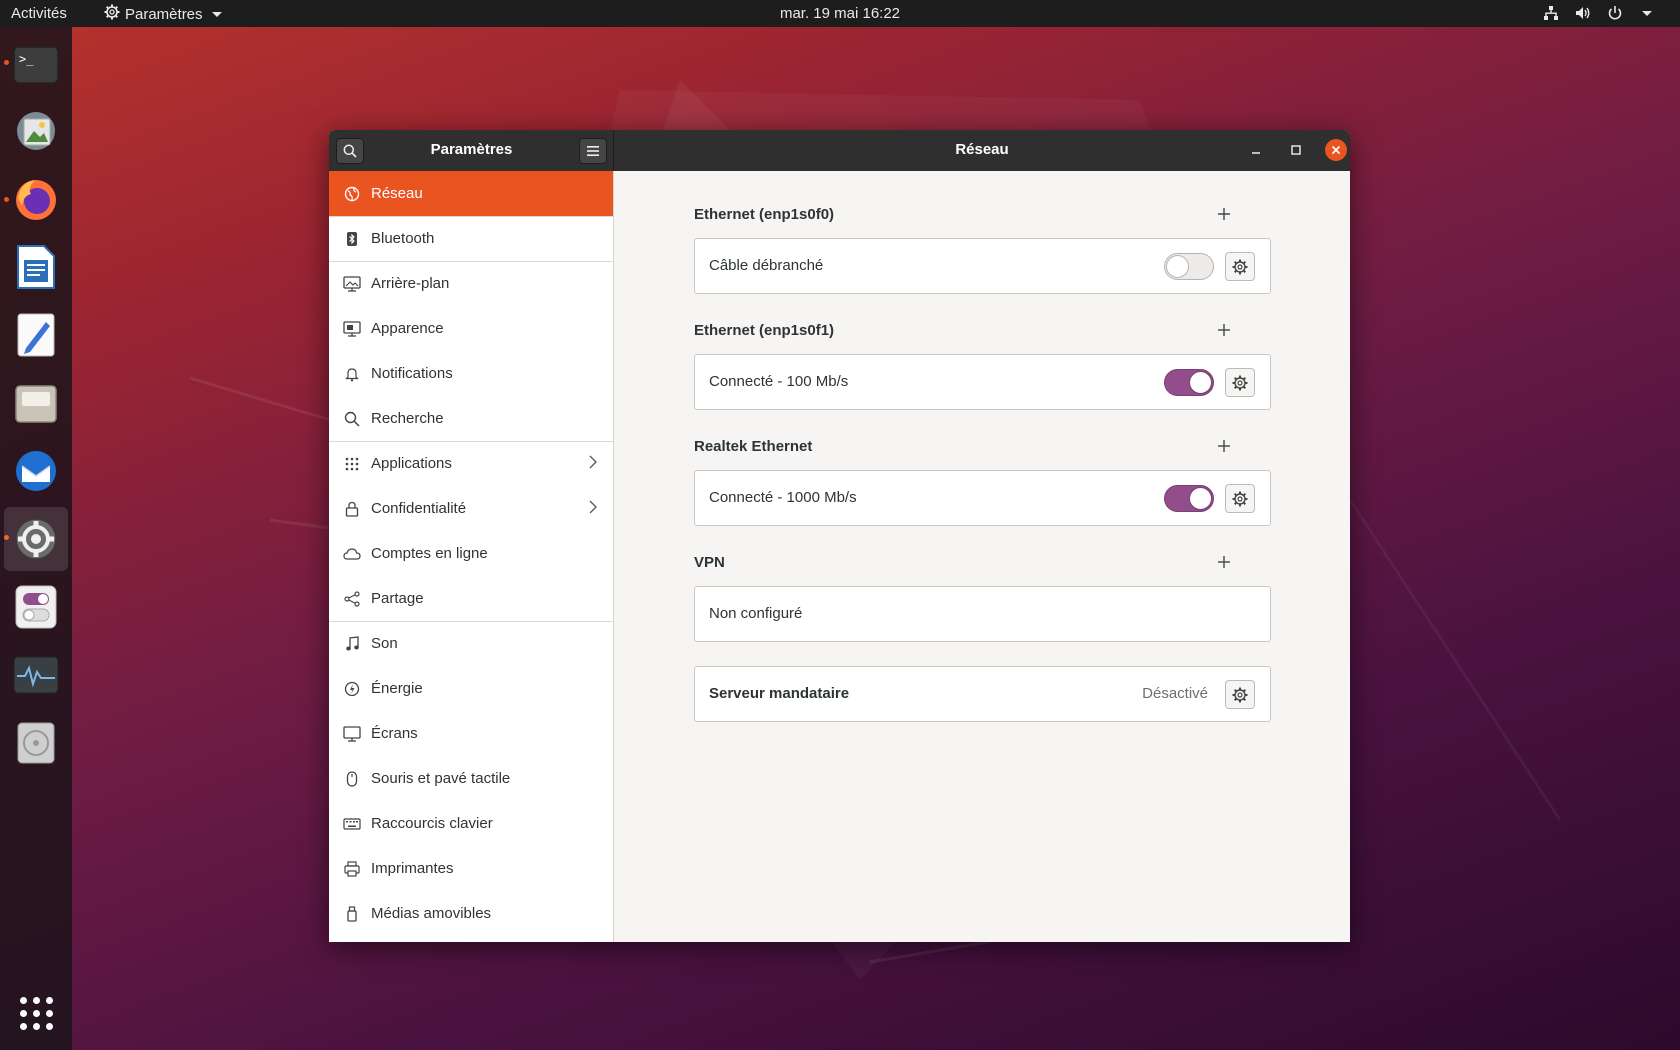  What do you see at coordinates (397, 688) in the screenshot?
I see `sidebar-item-label: Énergie` at bounding box center [397, 688].